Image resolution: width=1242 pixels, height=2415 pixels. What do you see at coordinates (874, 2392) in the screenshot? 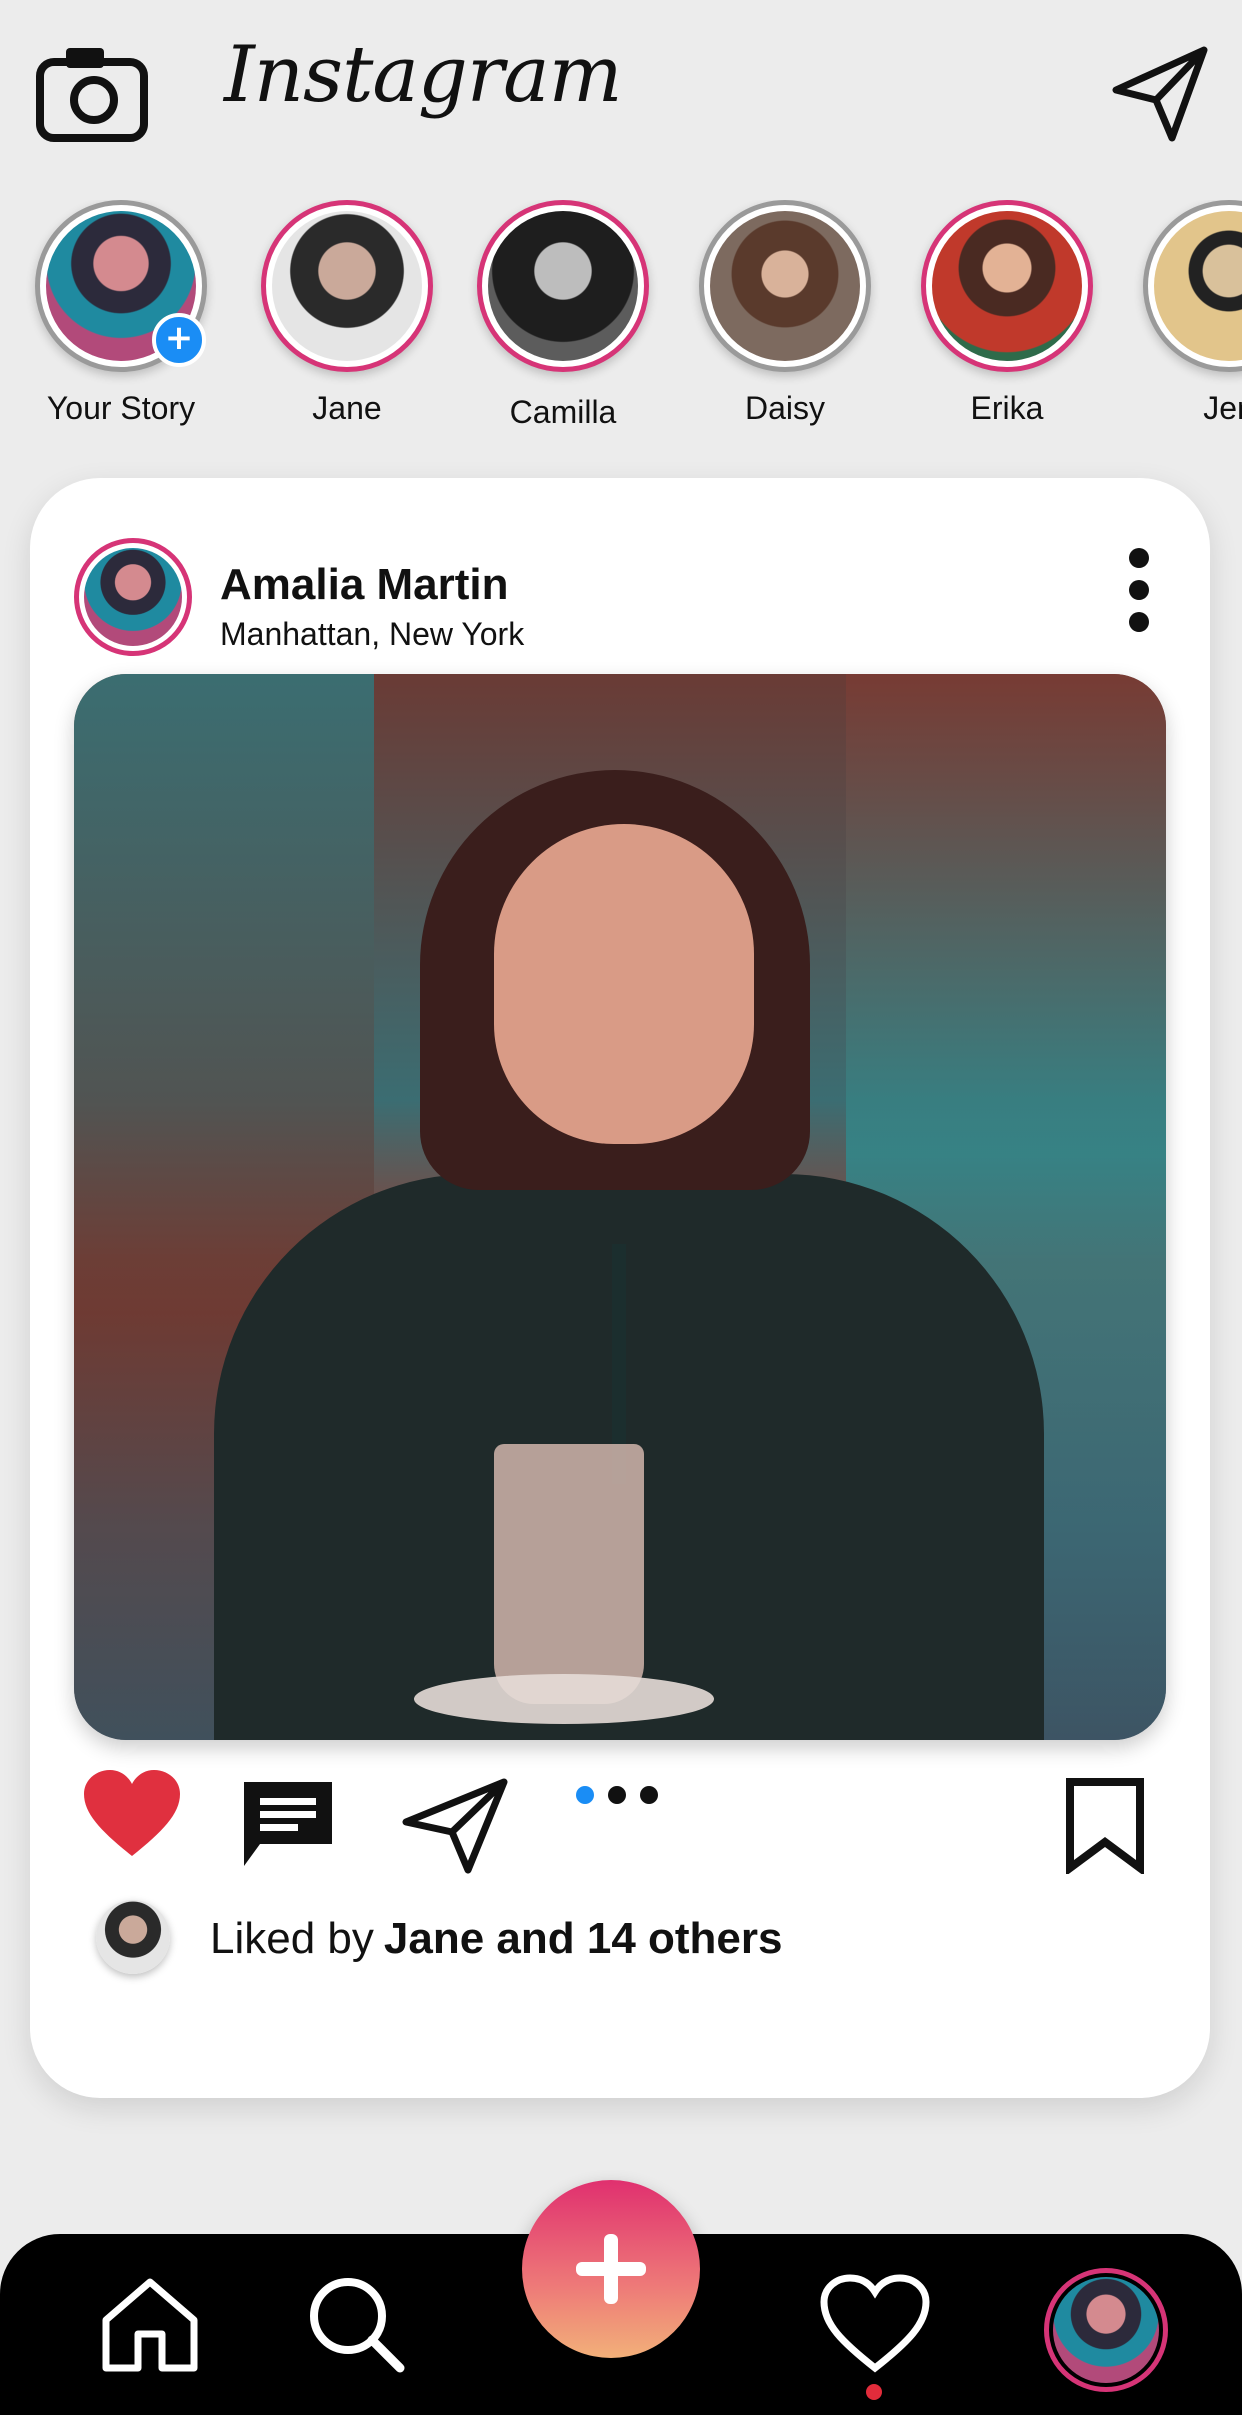
I see `activity-notification-dot` at bounding box center [874, 2392].